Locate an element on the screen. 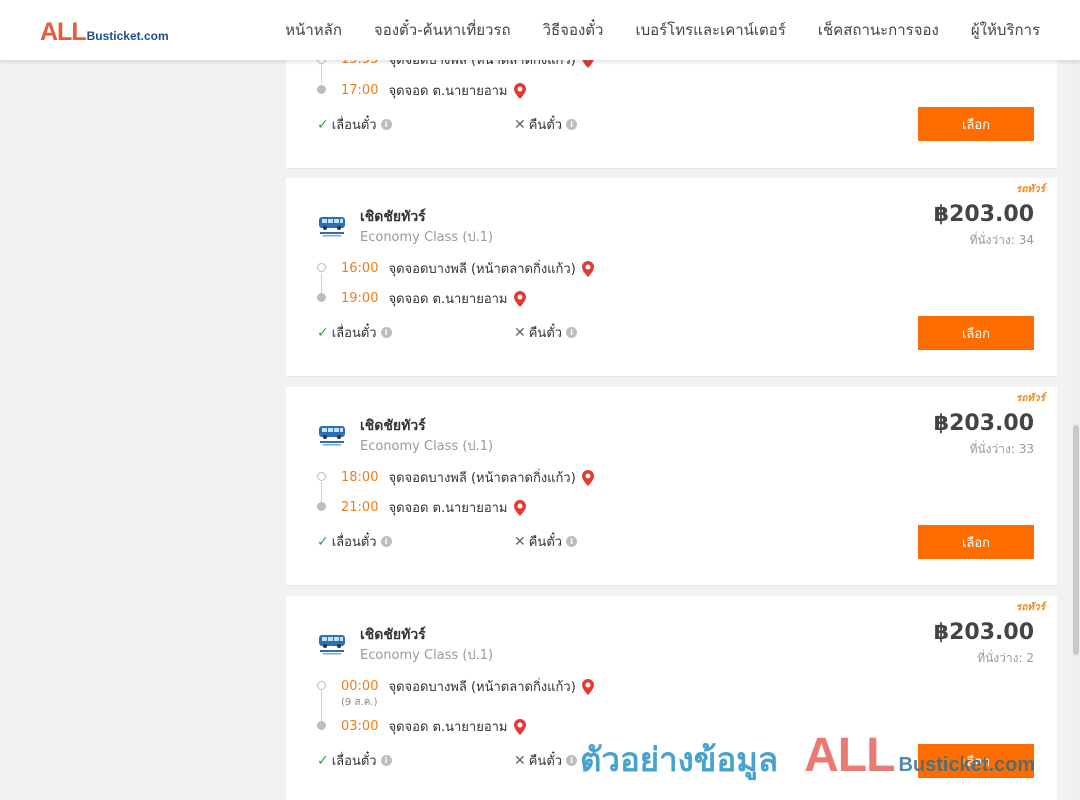 The height and width of the screenshot is (800, 1080). nav-how-to-book: วิธีจองตั๋ว is located at coordinates (573, 30).